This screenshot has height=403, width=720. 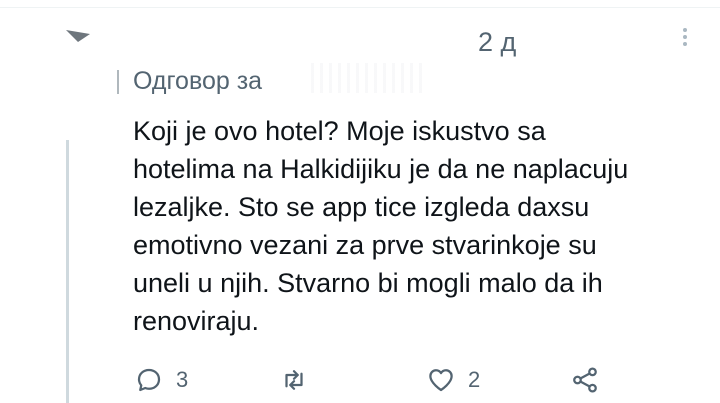 I want to click on tweet-actions: 3 2, so click(x=360, y=381).